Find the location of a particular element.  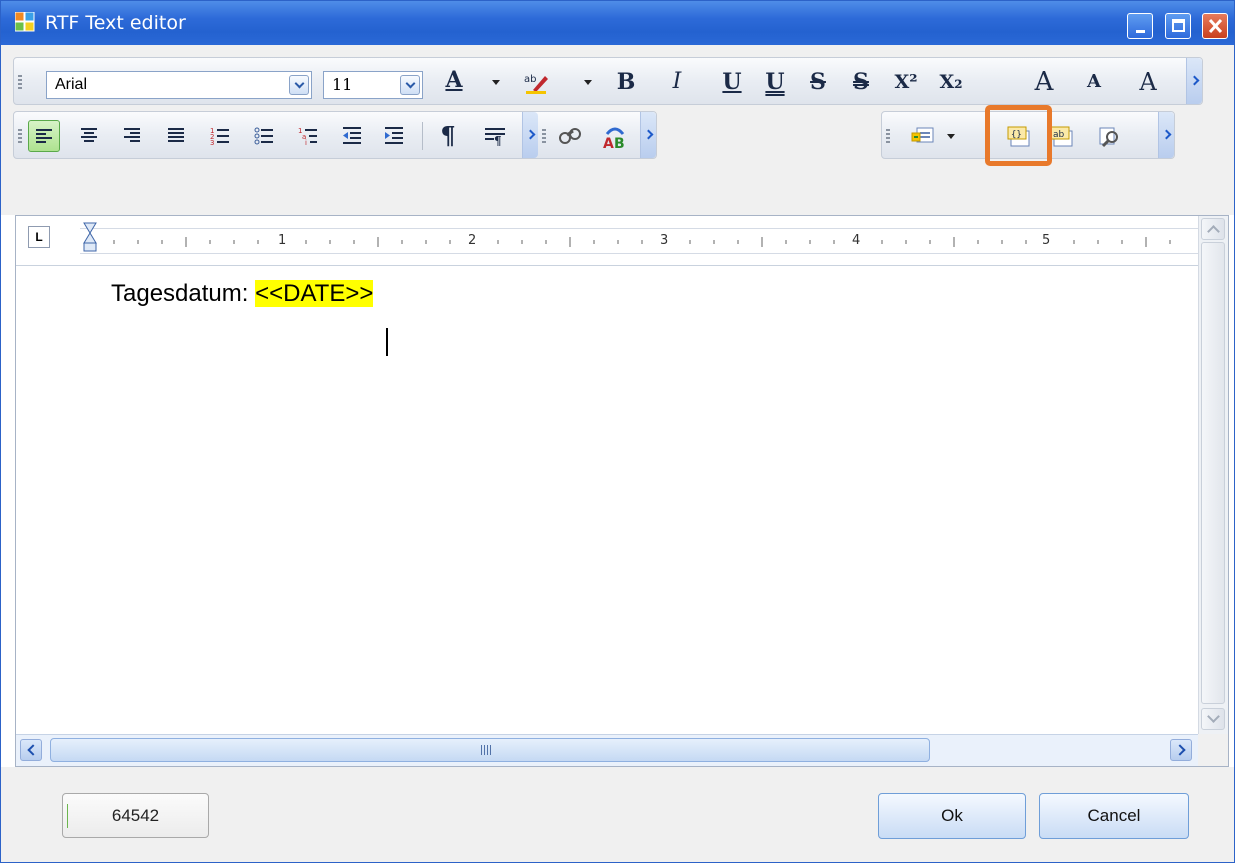

scrollbar-corner is located at coordinates (1213, 750).